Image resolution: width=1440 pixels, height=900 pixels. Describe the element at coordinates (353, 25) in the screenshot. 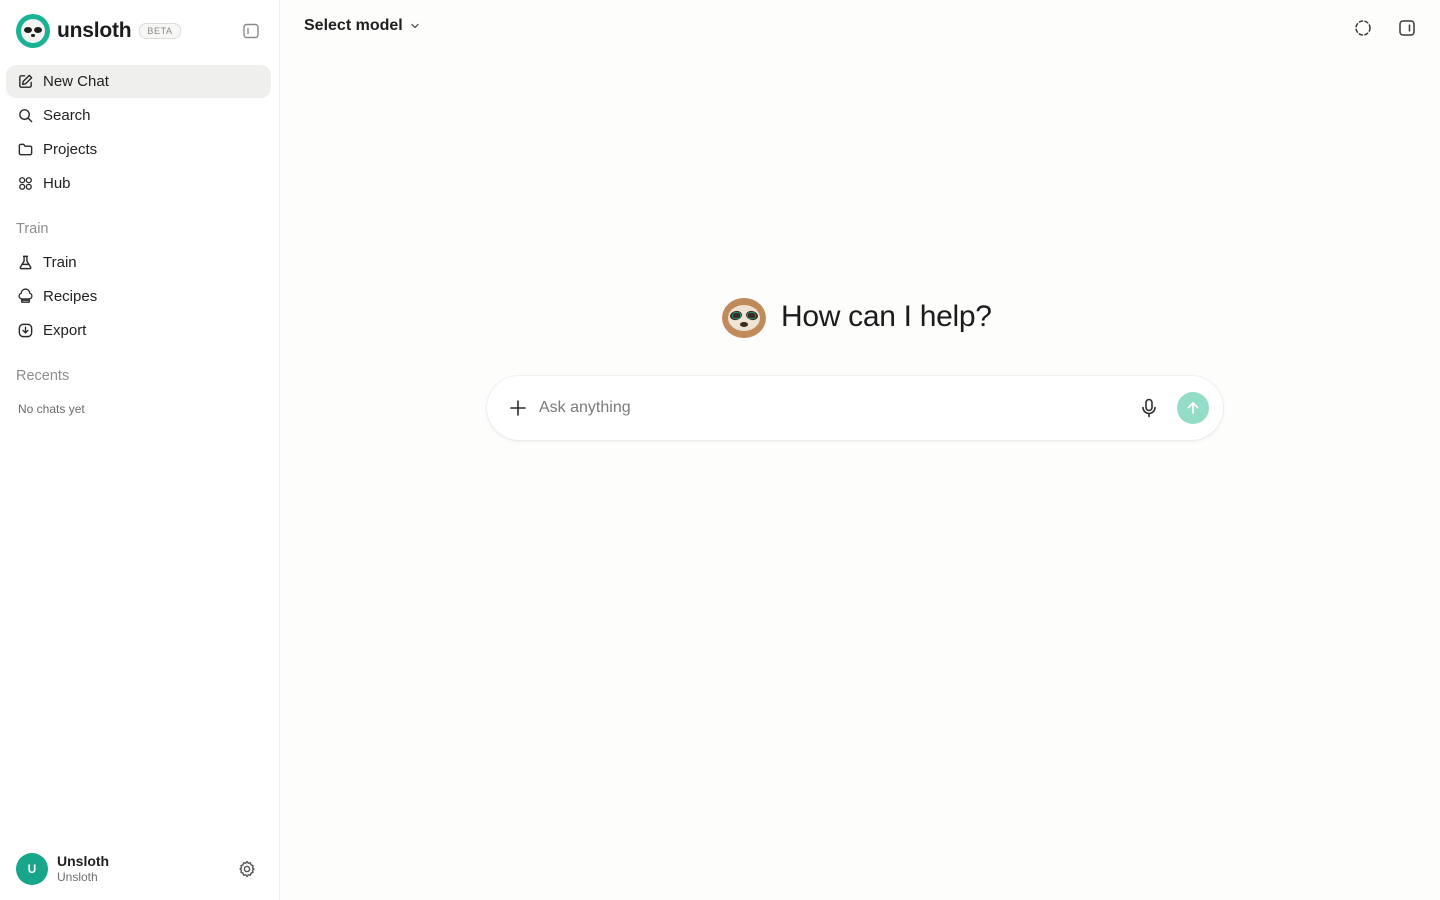

I see `model-selector-label: Select model` at that location.